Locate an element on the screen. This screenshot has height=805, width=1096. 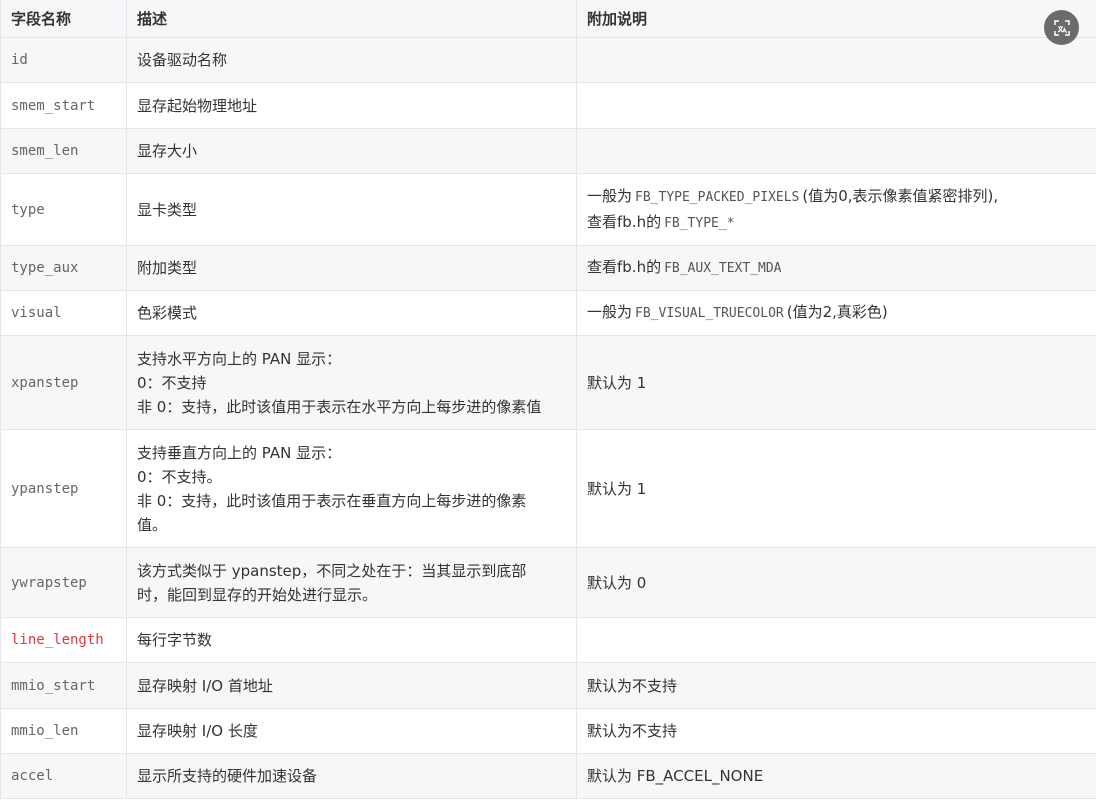
table-row: type_aux 附加类型 查看fb.h的 FB_AUX_TEXT_MDA is located at coordinates (548, 268).